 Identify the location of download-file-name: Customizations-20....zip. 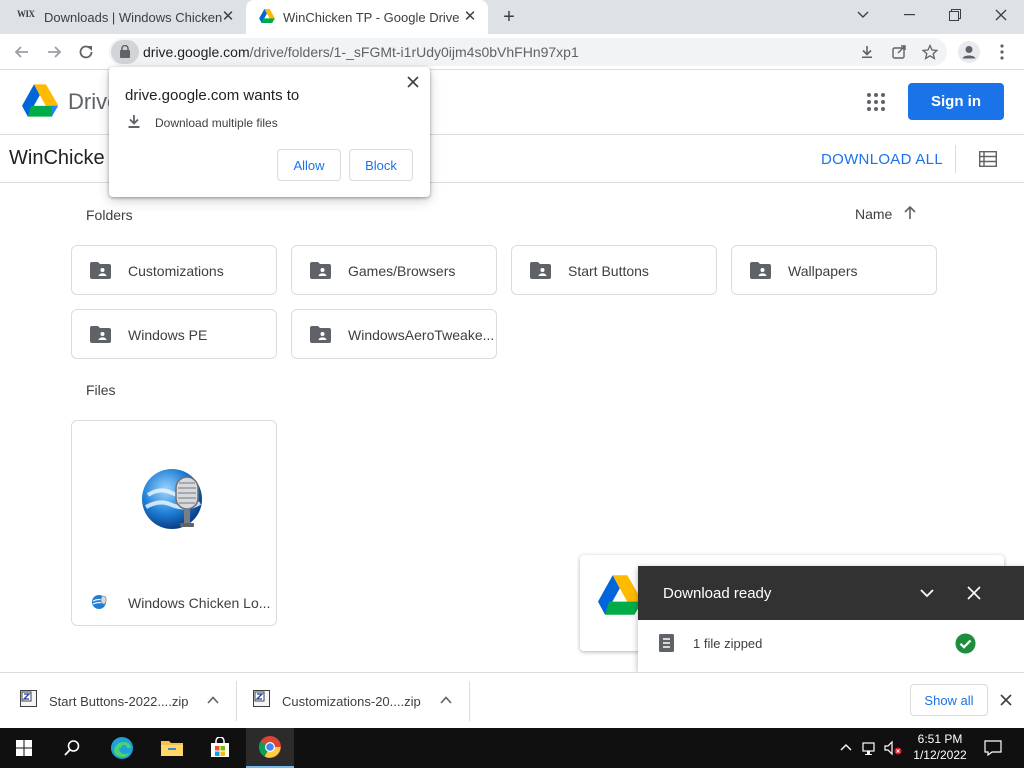
(351, 701).